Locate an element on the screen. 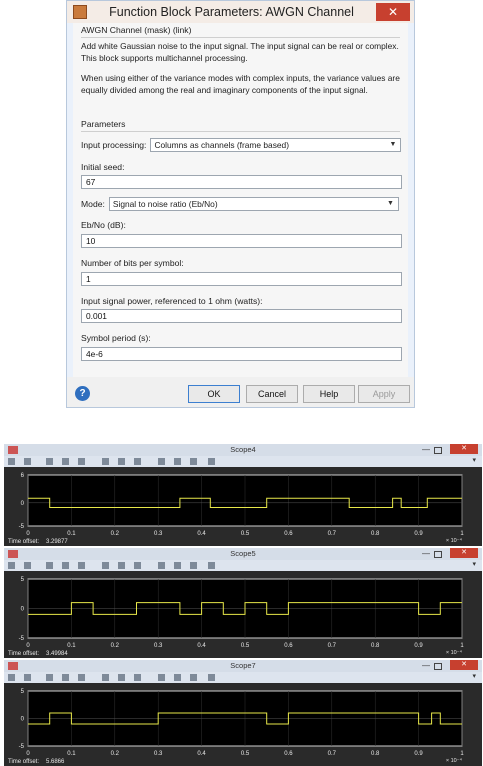 The width and height of the screenshot is (483, 766). ok-button: OK is located at coordinates (214, 394).